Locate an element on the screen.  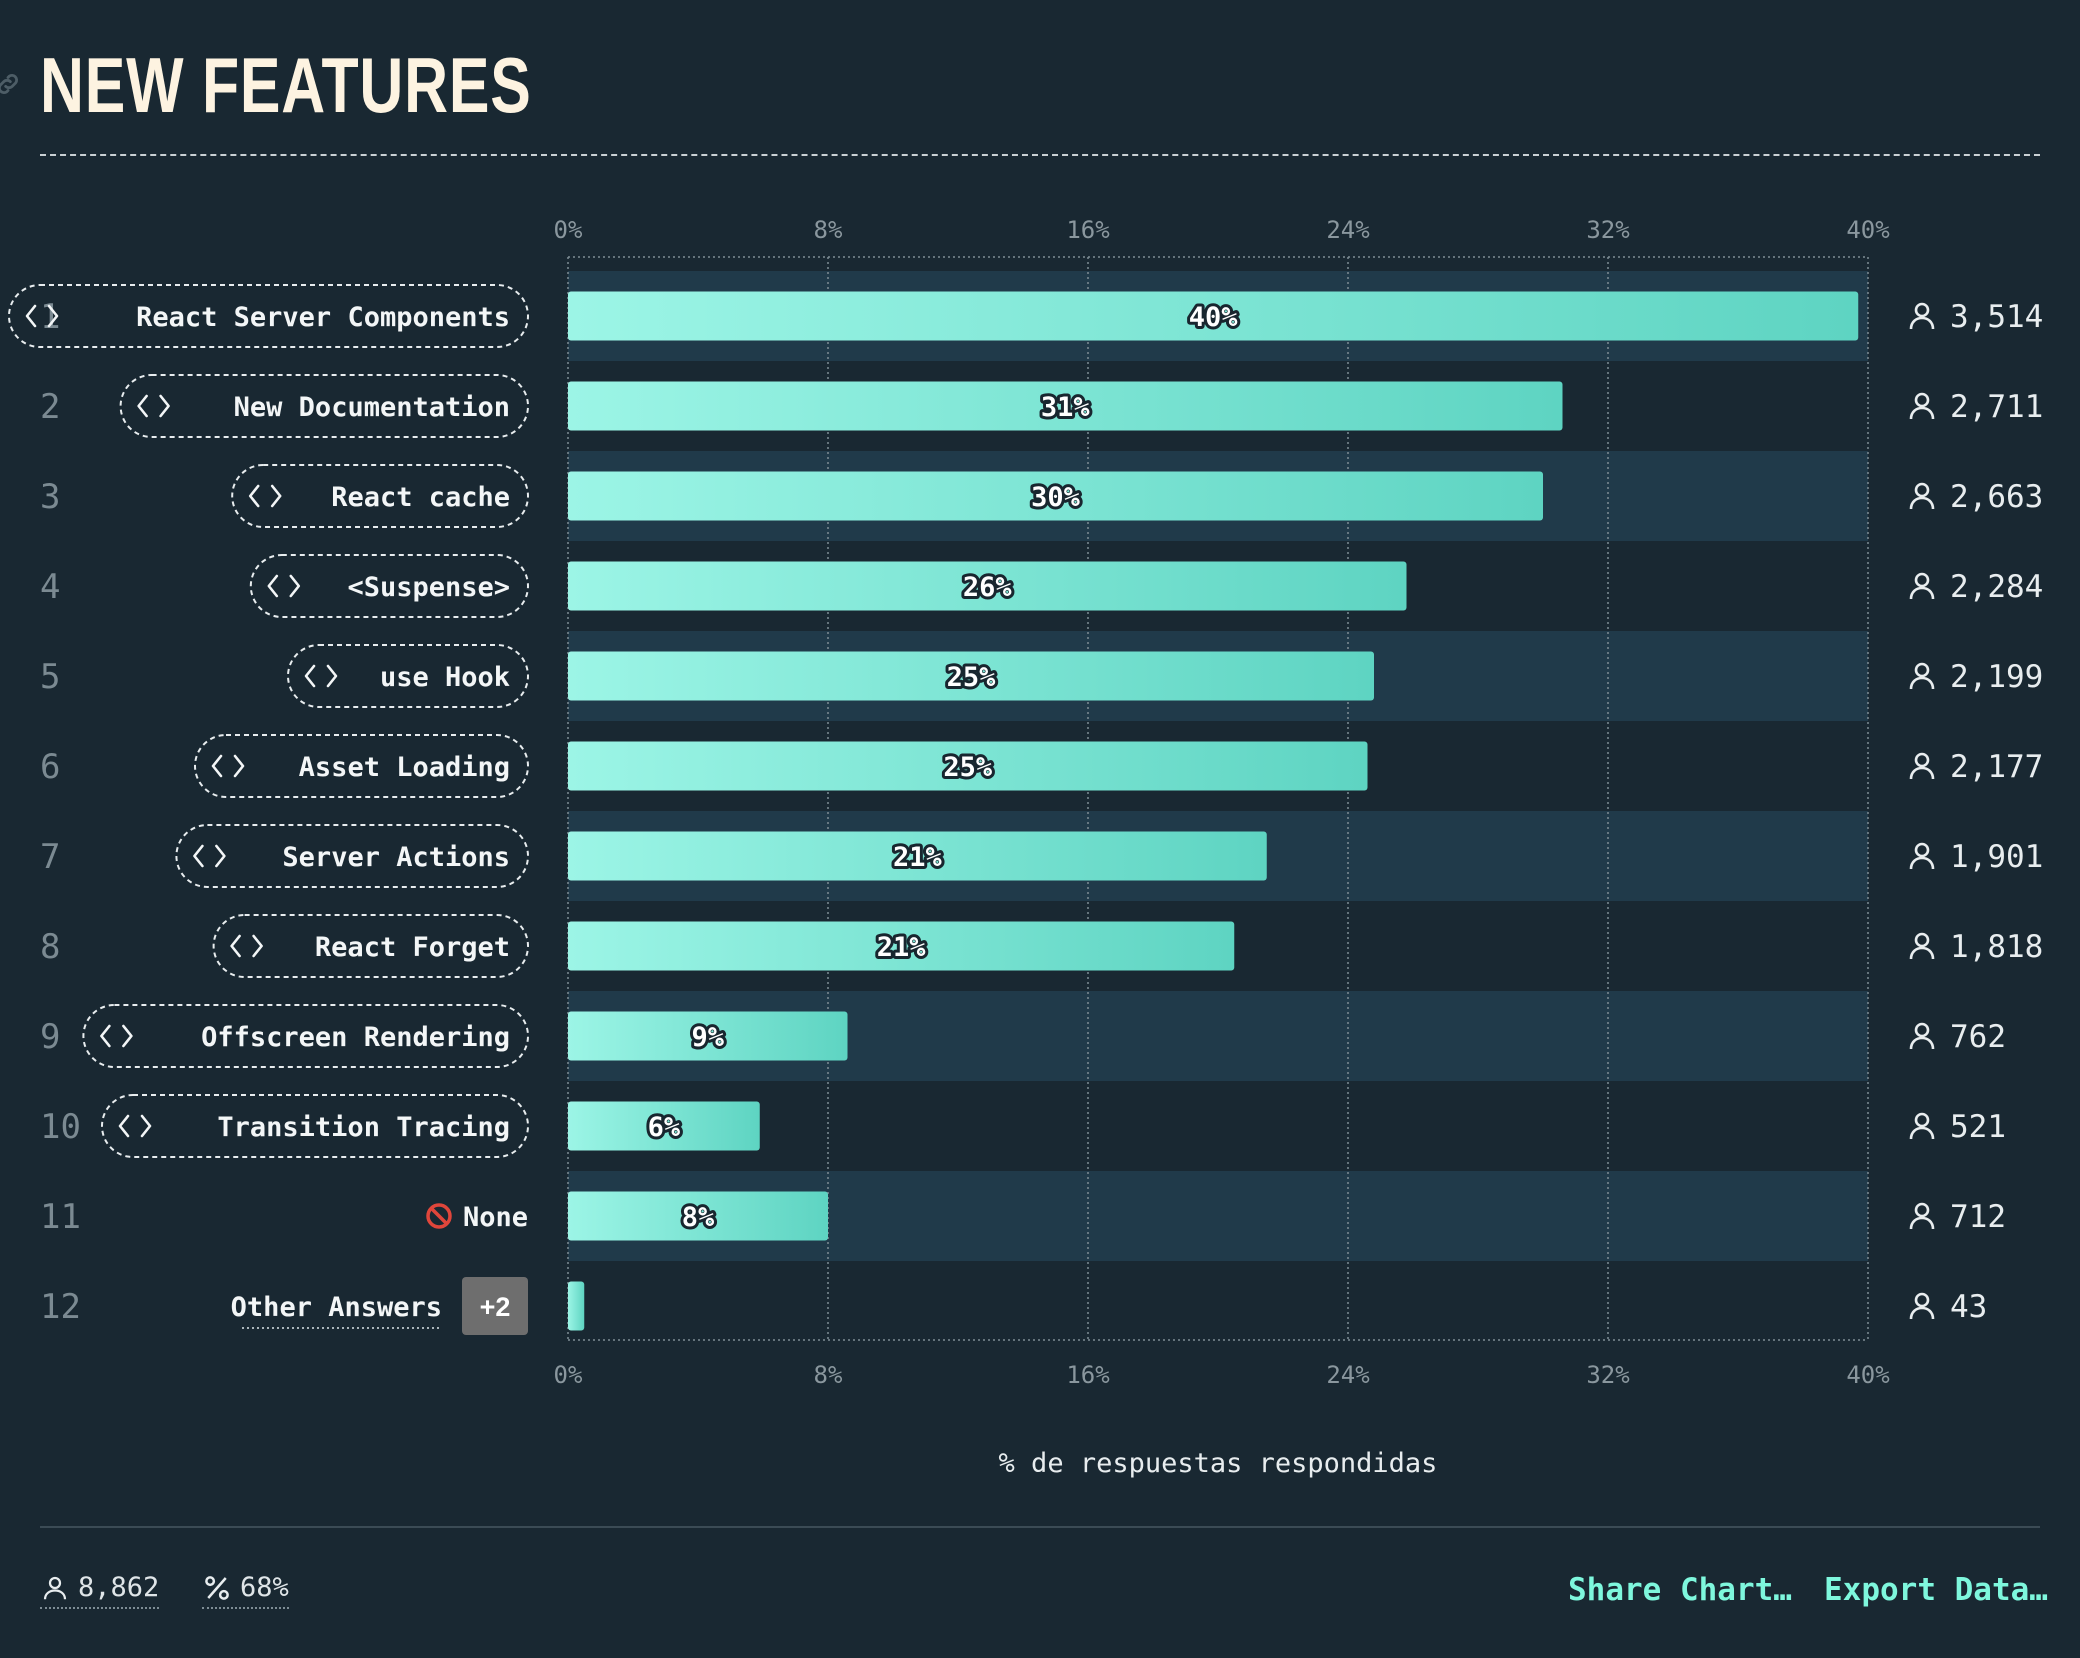
respondent-count: 2,711 is located at coordinates (1996, 407).